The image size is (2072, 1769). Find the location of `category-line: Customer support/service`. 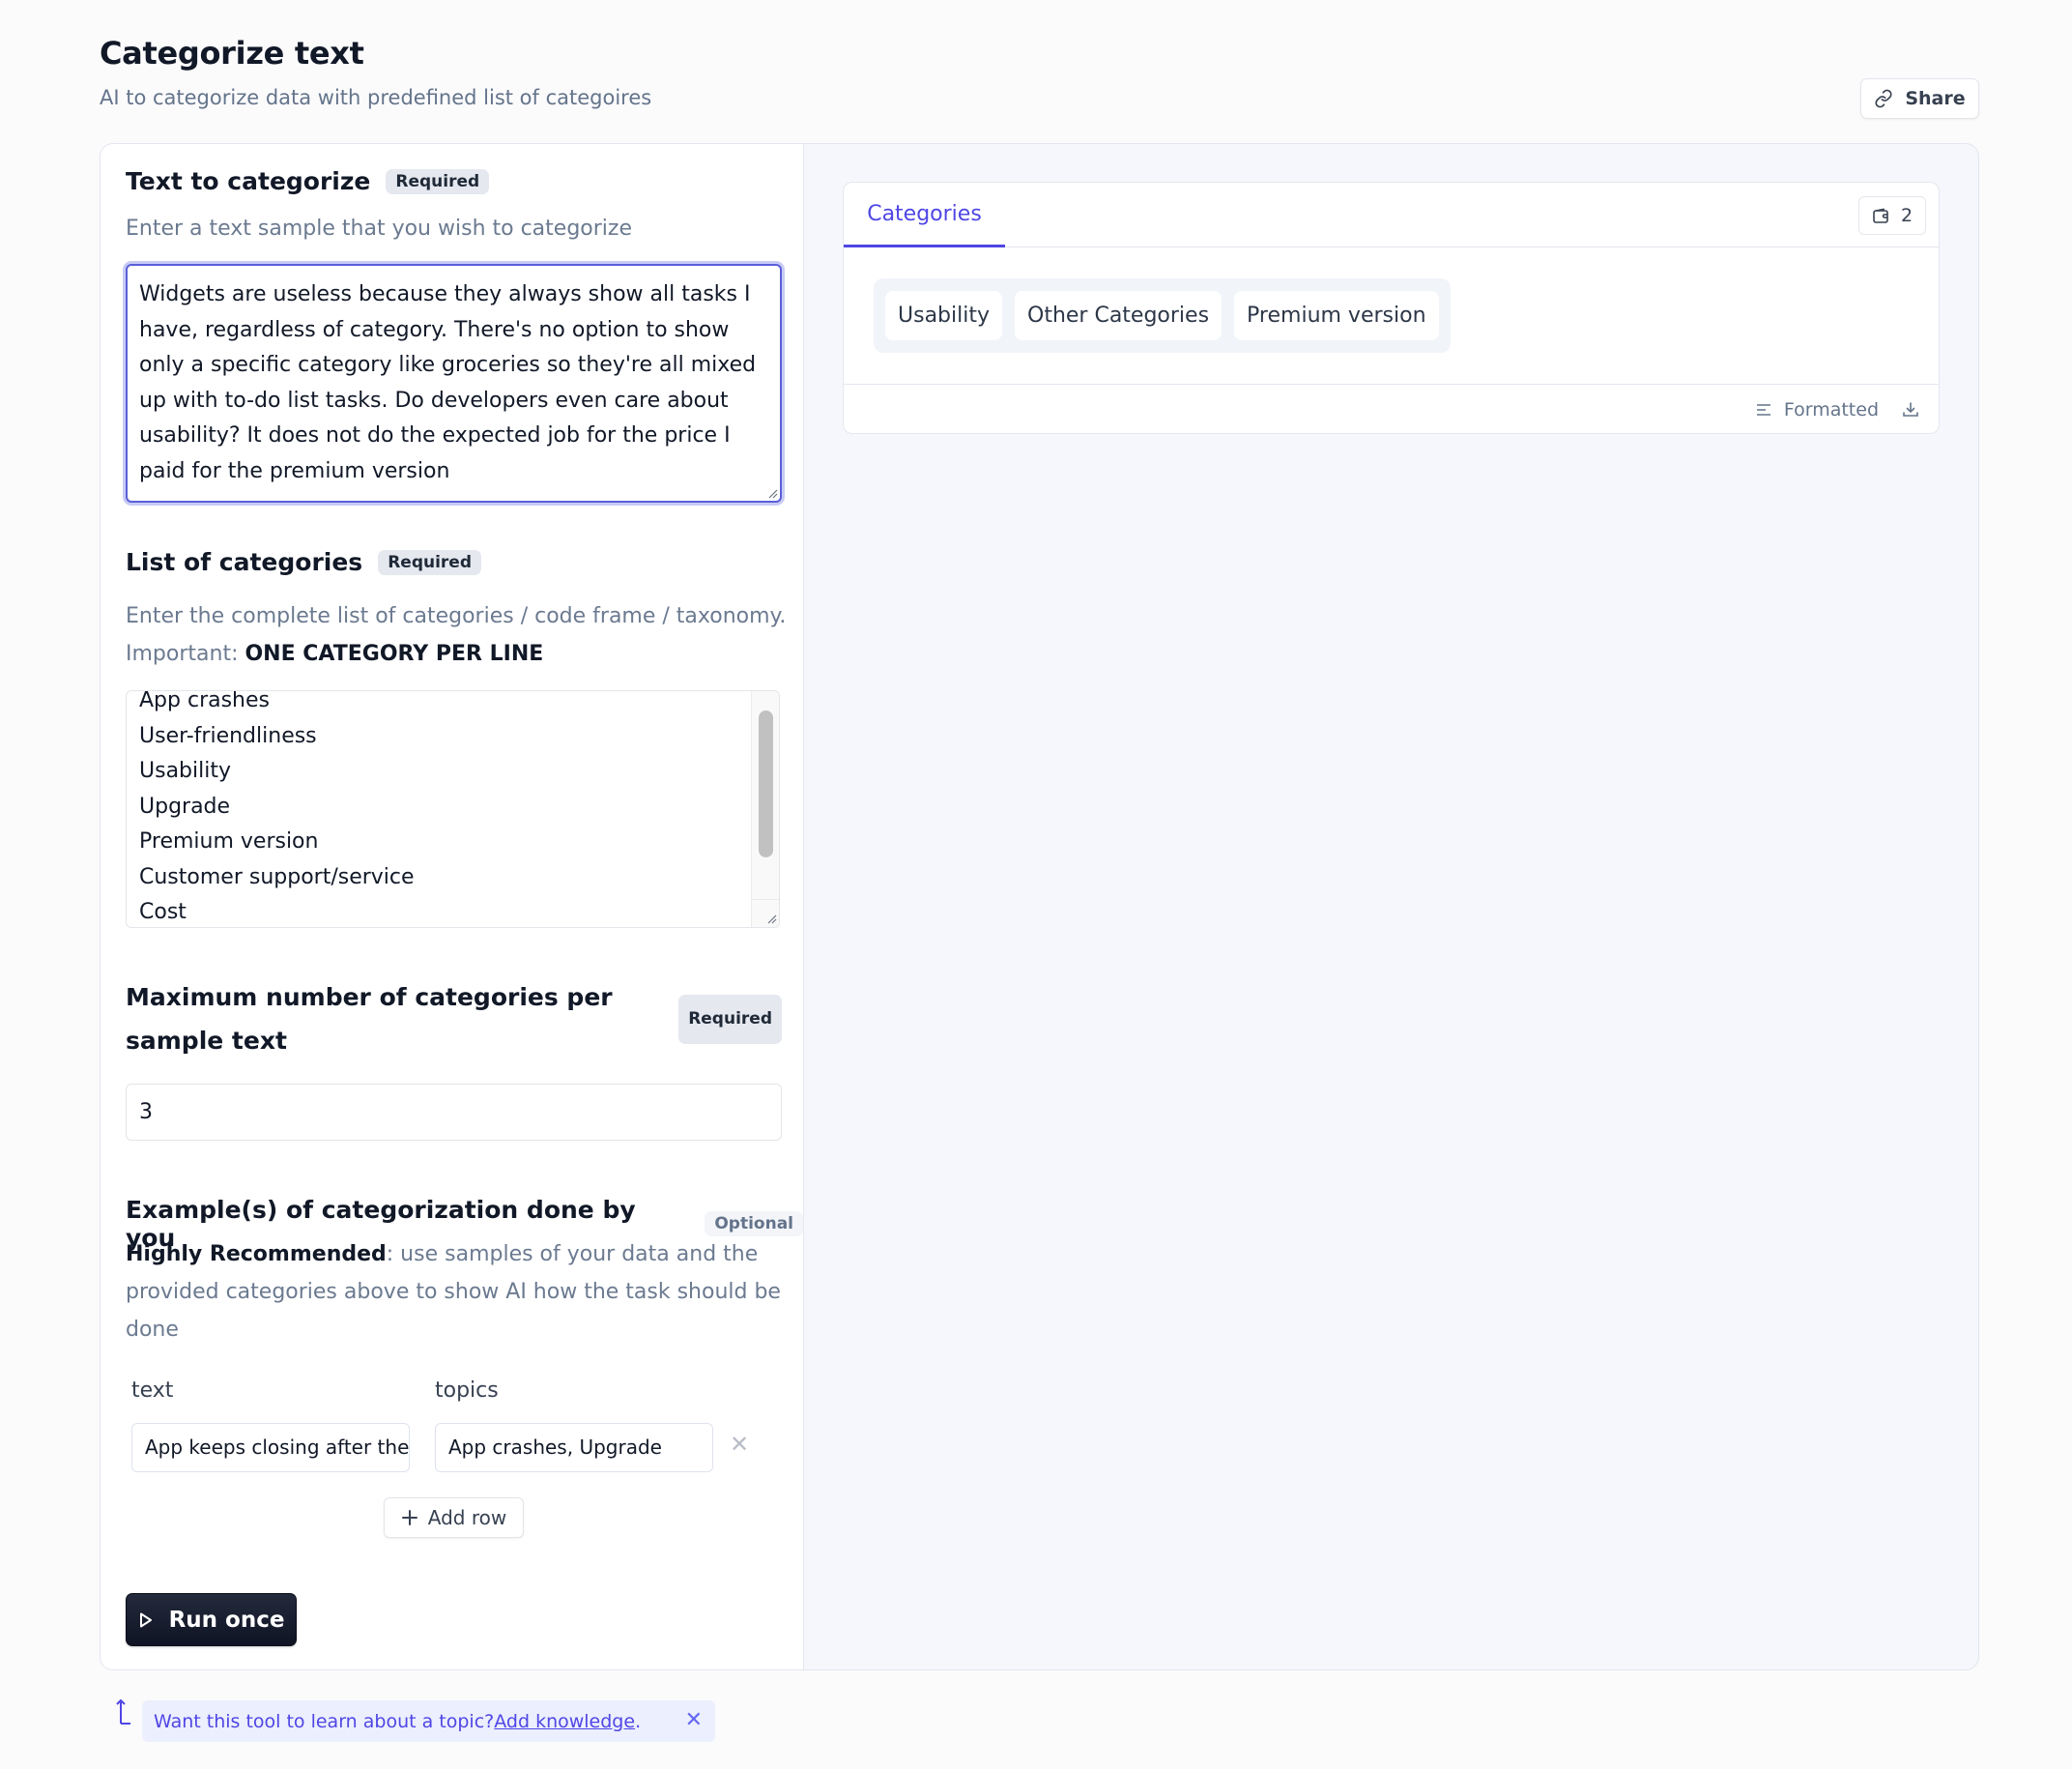

category-line: Customer support/service is located at coordinates (277, 876).